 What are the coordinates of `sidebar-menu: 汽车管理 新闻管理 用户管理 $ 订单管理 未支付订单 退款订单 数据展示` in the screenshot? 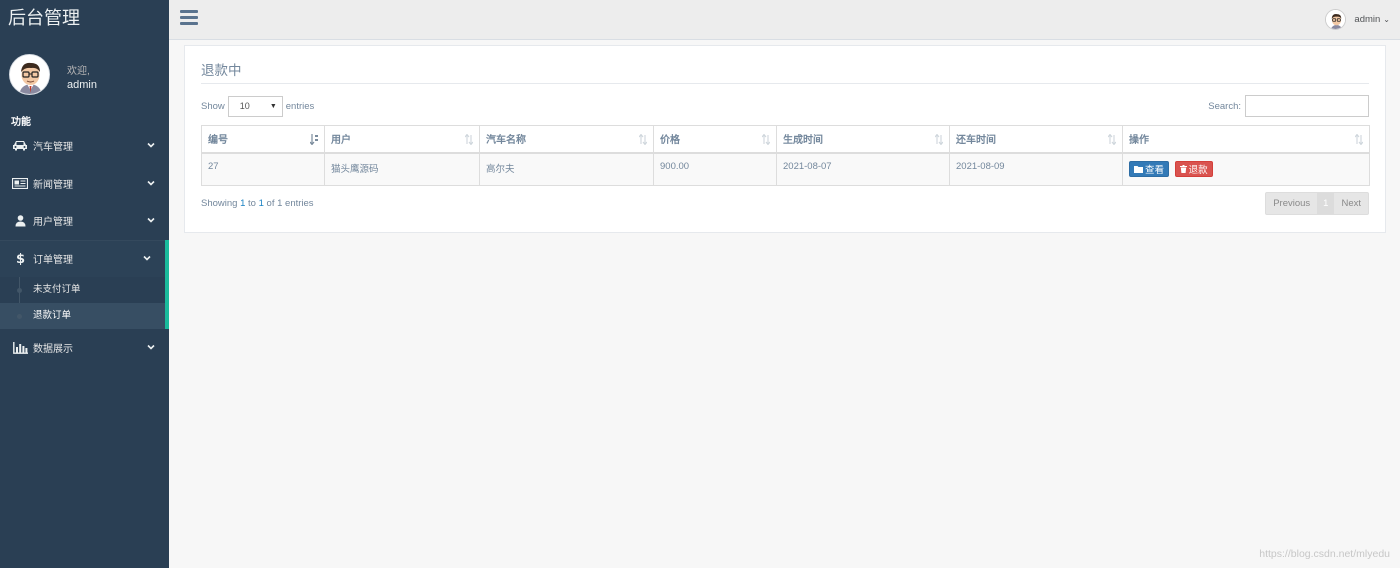 It's located at (84, 247).